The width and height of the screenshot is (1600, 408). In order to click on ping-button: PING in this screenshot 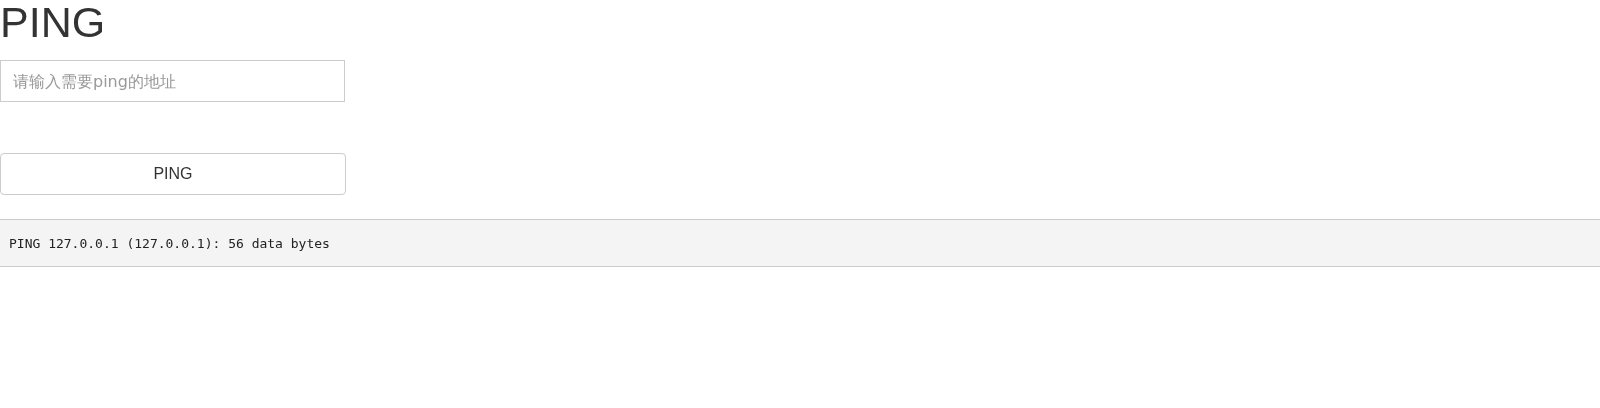, I will do `click(173, 174)`.